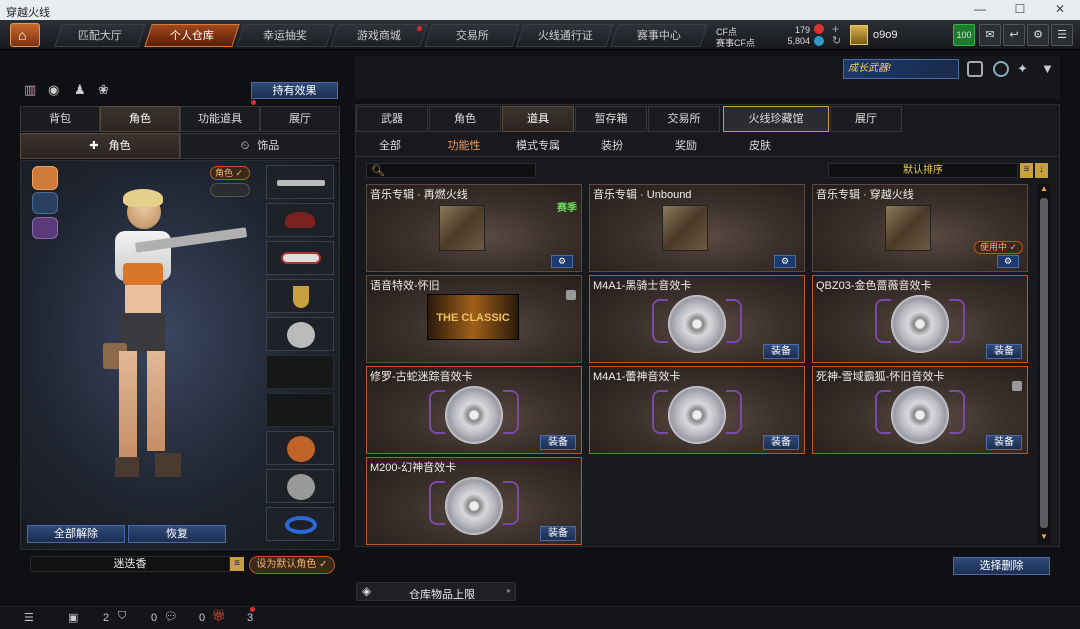  I want to click on gift-icon: ❀, so click(103, 90).